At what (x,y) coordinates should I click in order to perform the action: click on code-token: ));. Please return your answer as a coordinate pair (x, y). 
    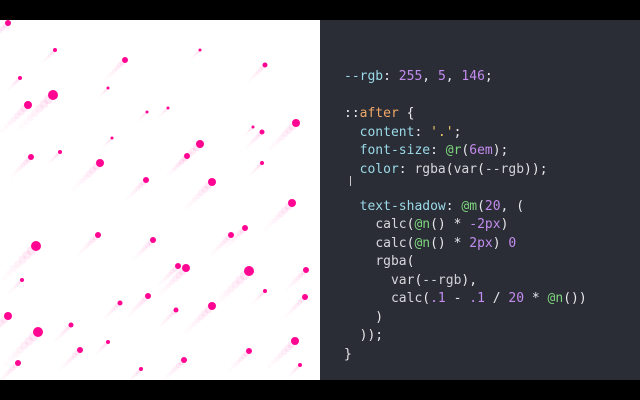
    Looking at the image, I should click on (364, 335).